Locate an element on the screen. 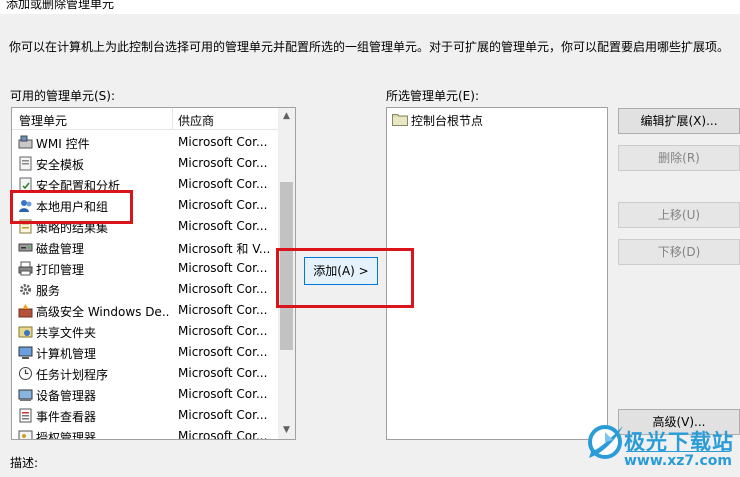  column-divider is located at coordinates (172, 119).